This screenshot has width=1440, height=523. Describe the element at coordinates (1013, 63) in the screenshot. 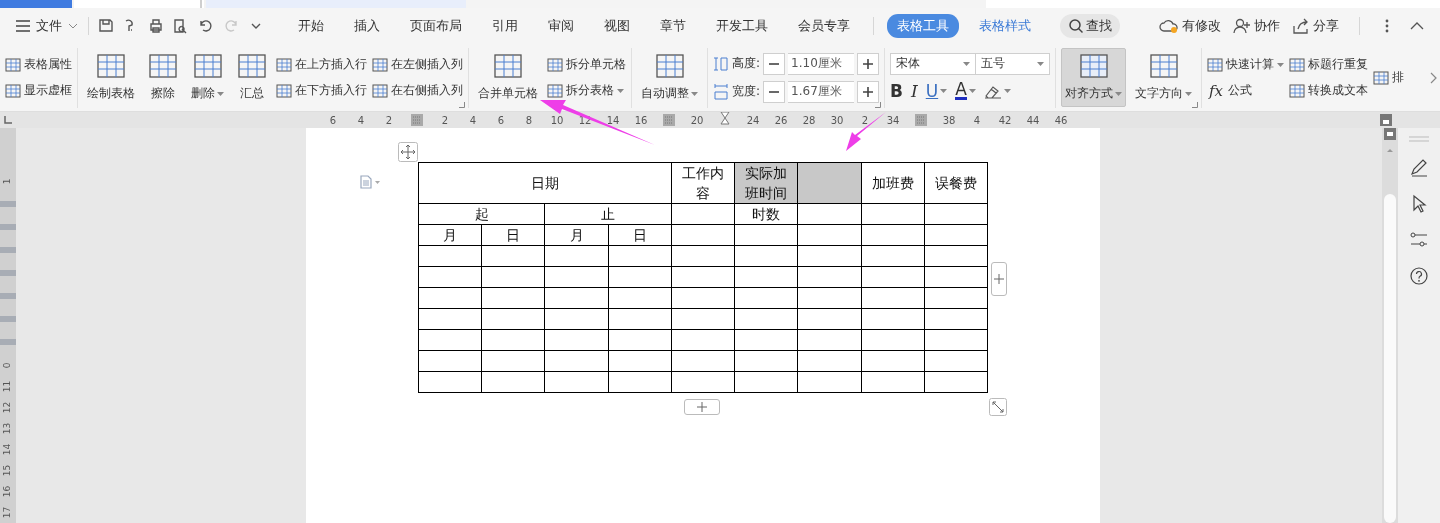

I see `font-size-dropdown: 五号` at that location.